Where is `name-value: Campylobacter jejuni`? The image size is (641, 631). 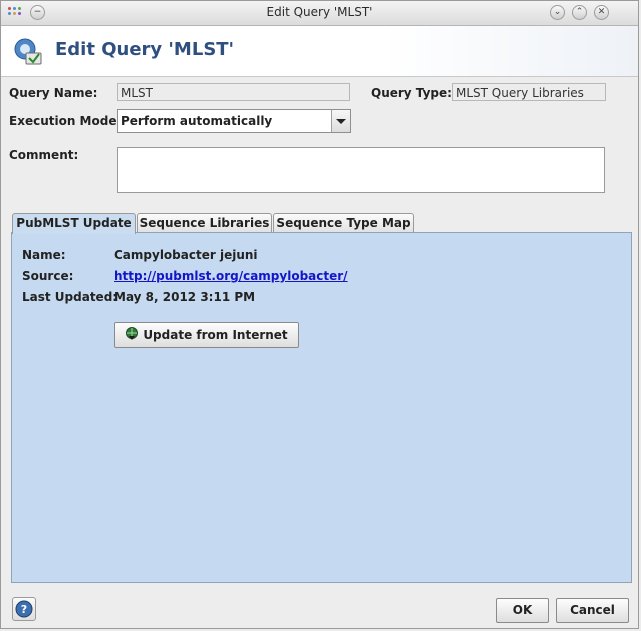 name-value: Campylobacter jejuni is located at coordinates (186, 255).